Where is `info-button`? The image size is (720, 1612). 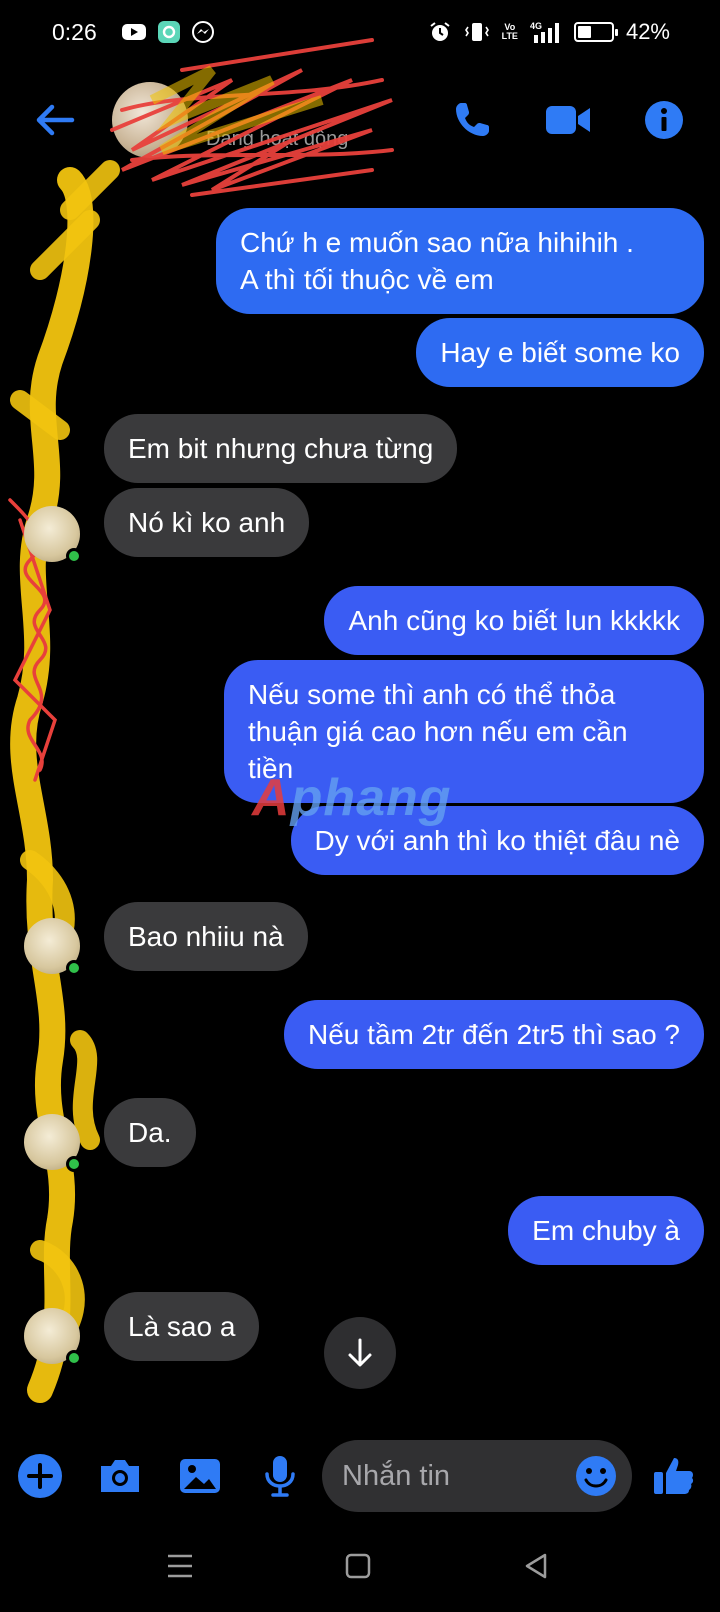
info-button is located at coordinates (664, 120).